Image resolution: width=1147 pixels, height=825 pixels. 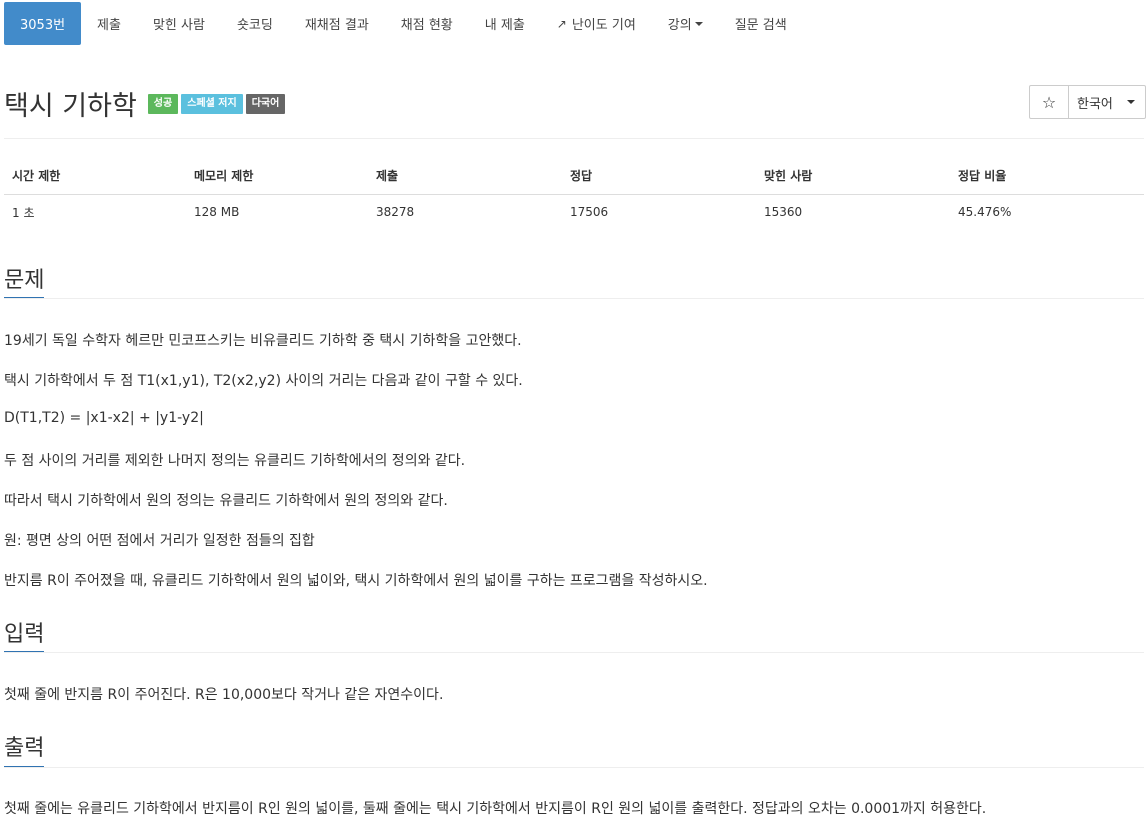 I want to click on star-button: ☆, so click(x=1049, y=102).